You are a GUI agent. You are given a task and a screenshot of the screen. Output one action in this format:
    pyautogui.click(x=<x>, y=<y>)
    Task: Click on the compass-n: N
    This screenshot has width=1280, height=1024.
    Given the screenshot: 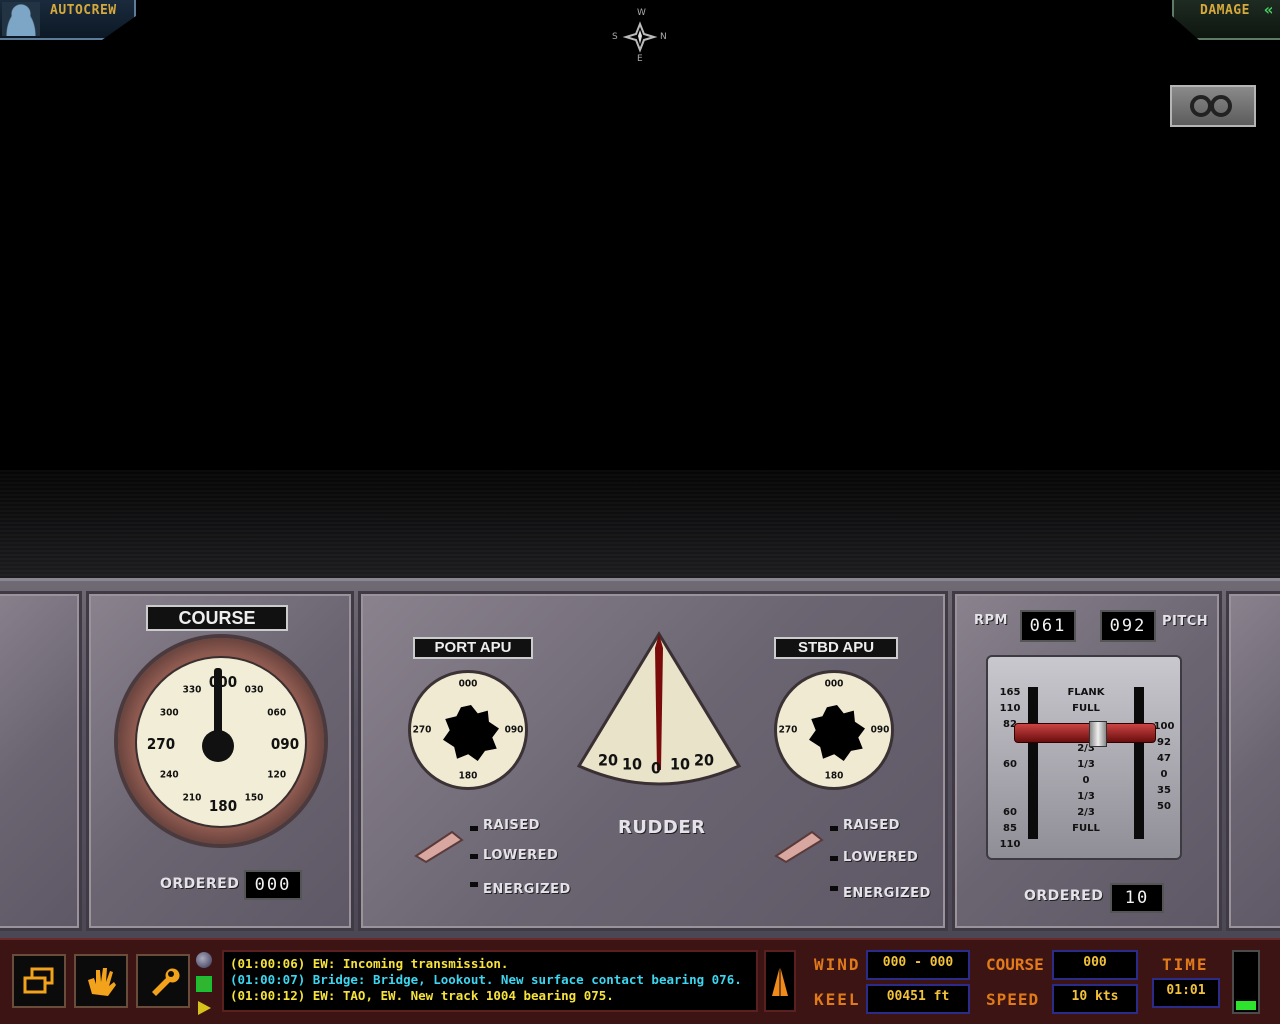 What is the action you would take?
    pyautogui.click(x=663, y=37)
    